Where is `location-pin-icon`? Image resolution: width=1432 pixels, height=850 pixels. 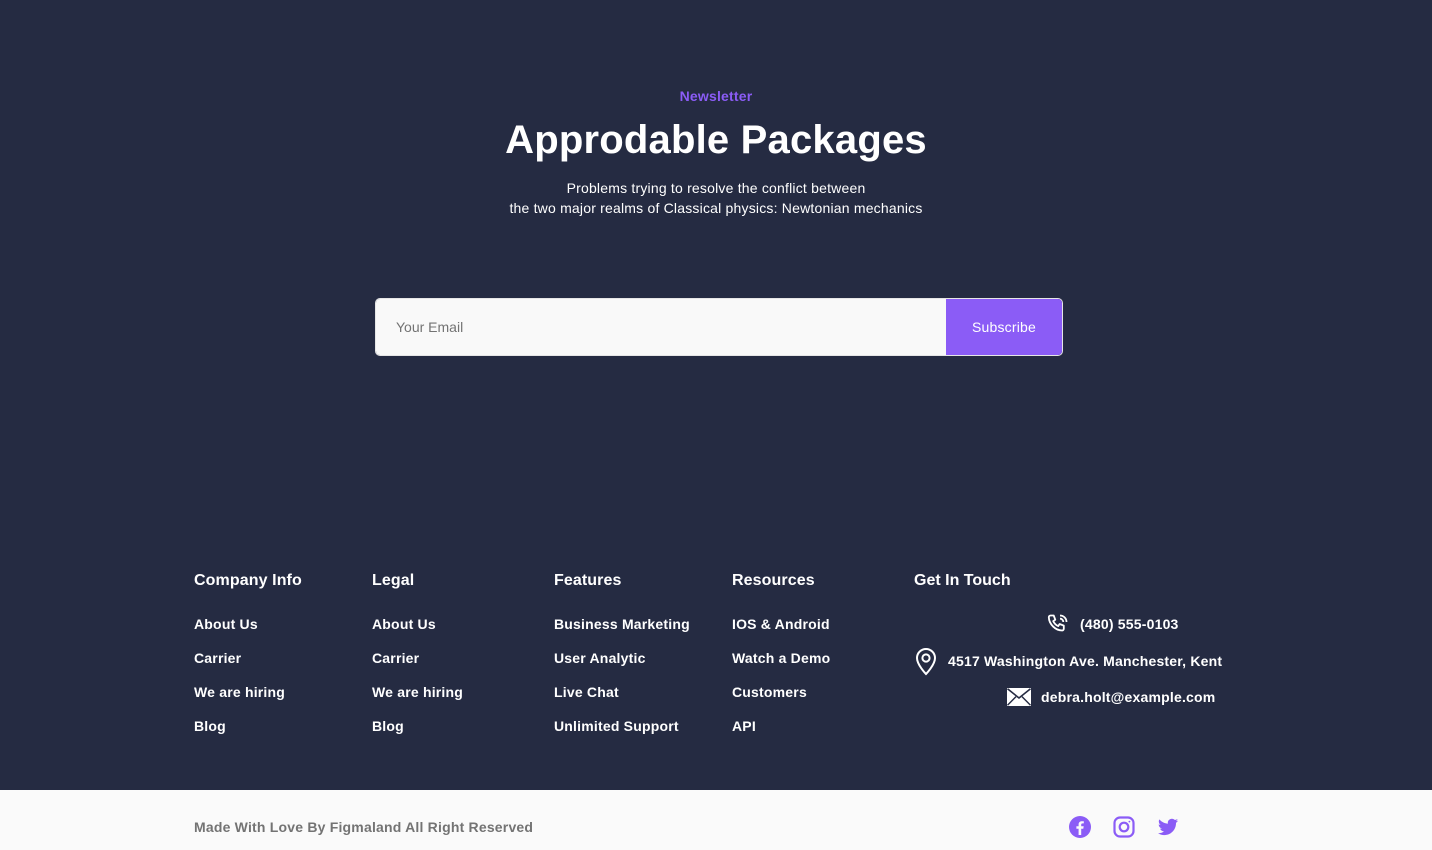 location-pin-icon is located at coordinates (926, 662).